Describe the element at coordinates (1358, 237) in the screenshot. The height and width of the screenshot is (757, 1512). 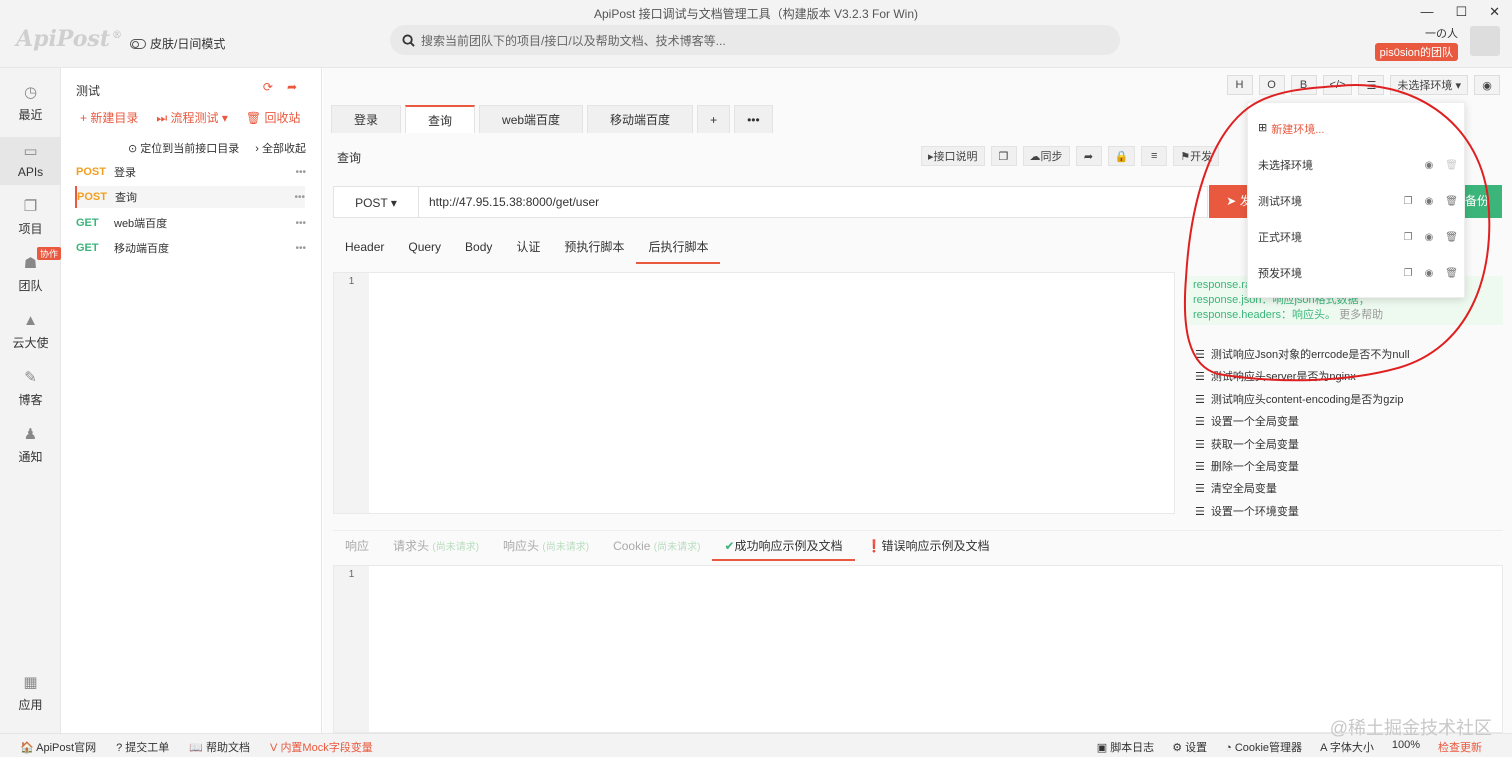
I see `env-option: 正式环境 ❐ ◉ 🗑` at that location.